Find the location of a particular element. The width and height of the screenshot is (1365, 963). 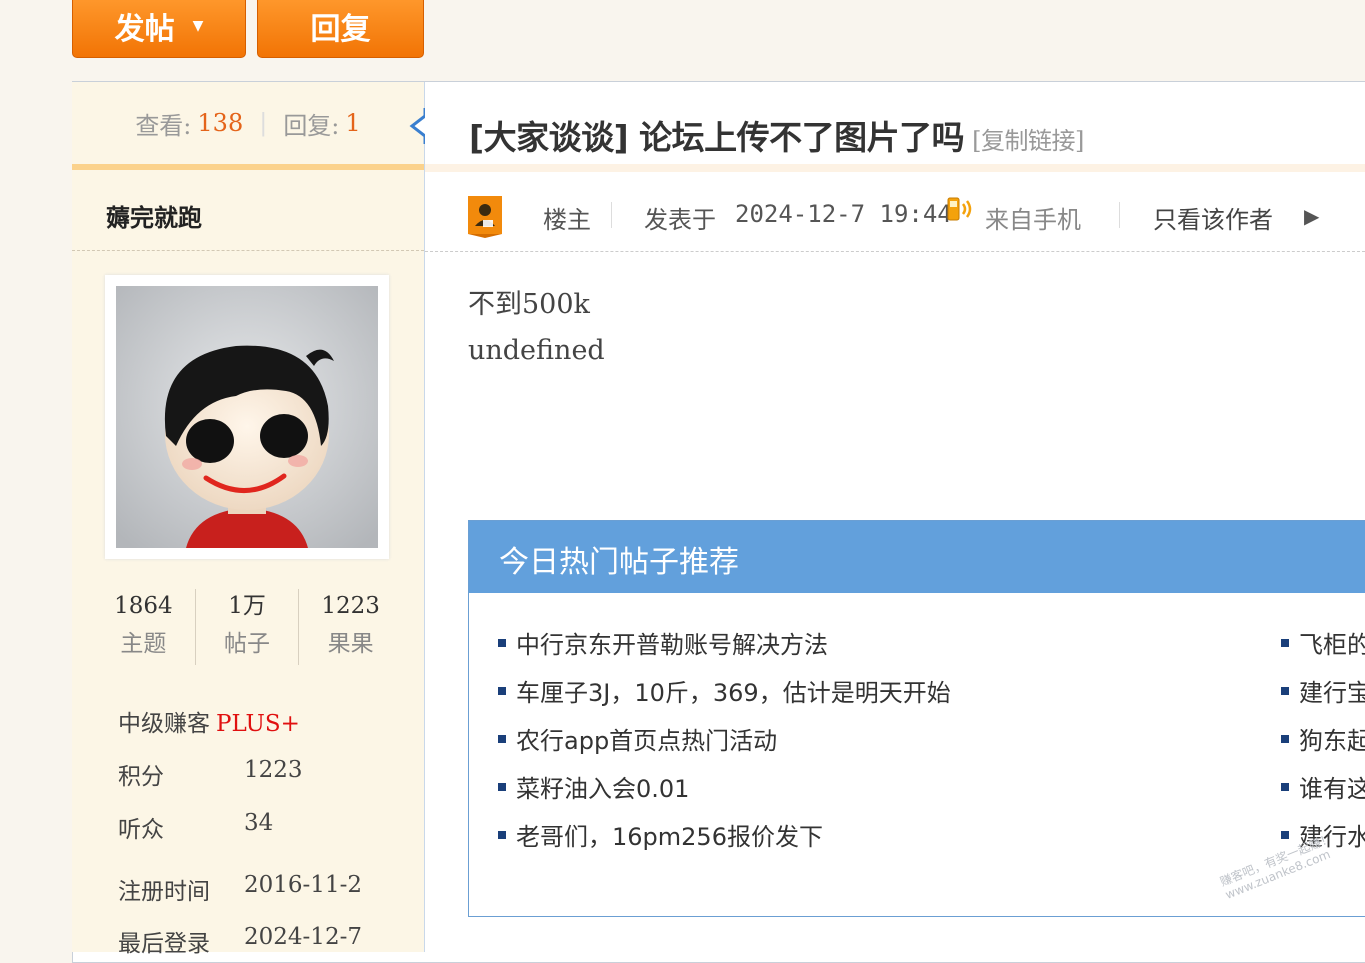

hot-post-link: 农行app首页点热门活动 is located at coordinates (646, 738).